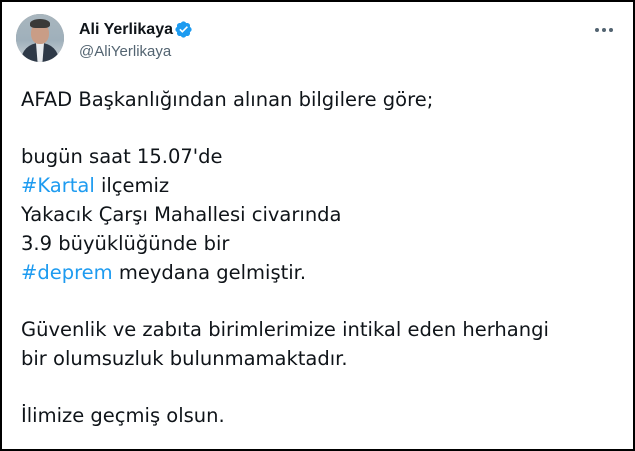 This screenshot has width=635, height=451. What do you see at coordinates (209, 272) in the screenshot?
I see `tweet-line-rest: meydana gelmiştir.` at bounding box center [209, 272].